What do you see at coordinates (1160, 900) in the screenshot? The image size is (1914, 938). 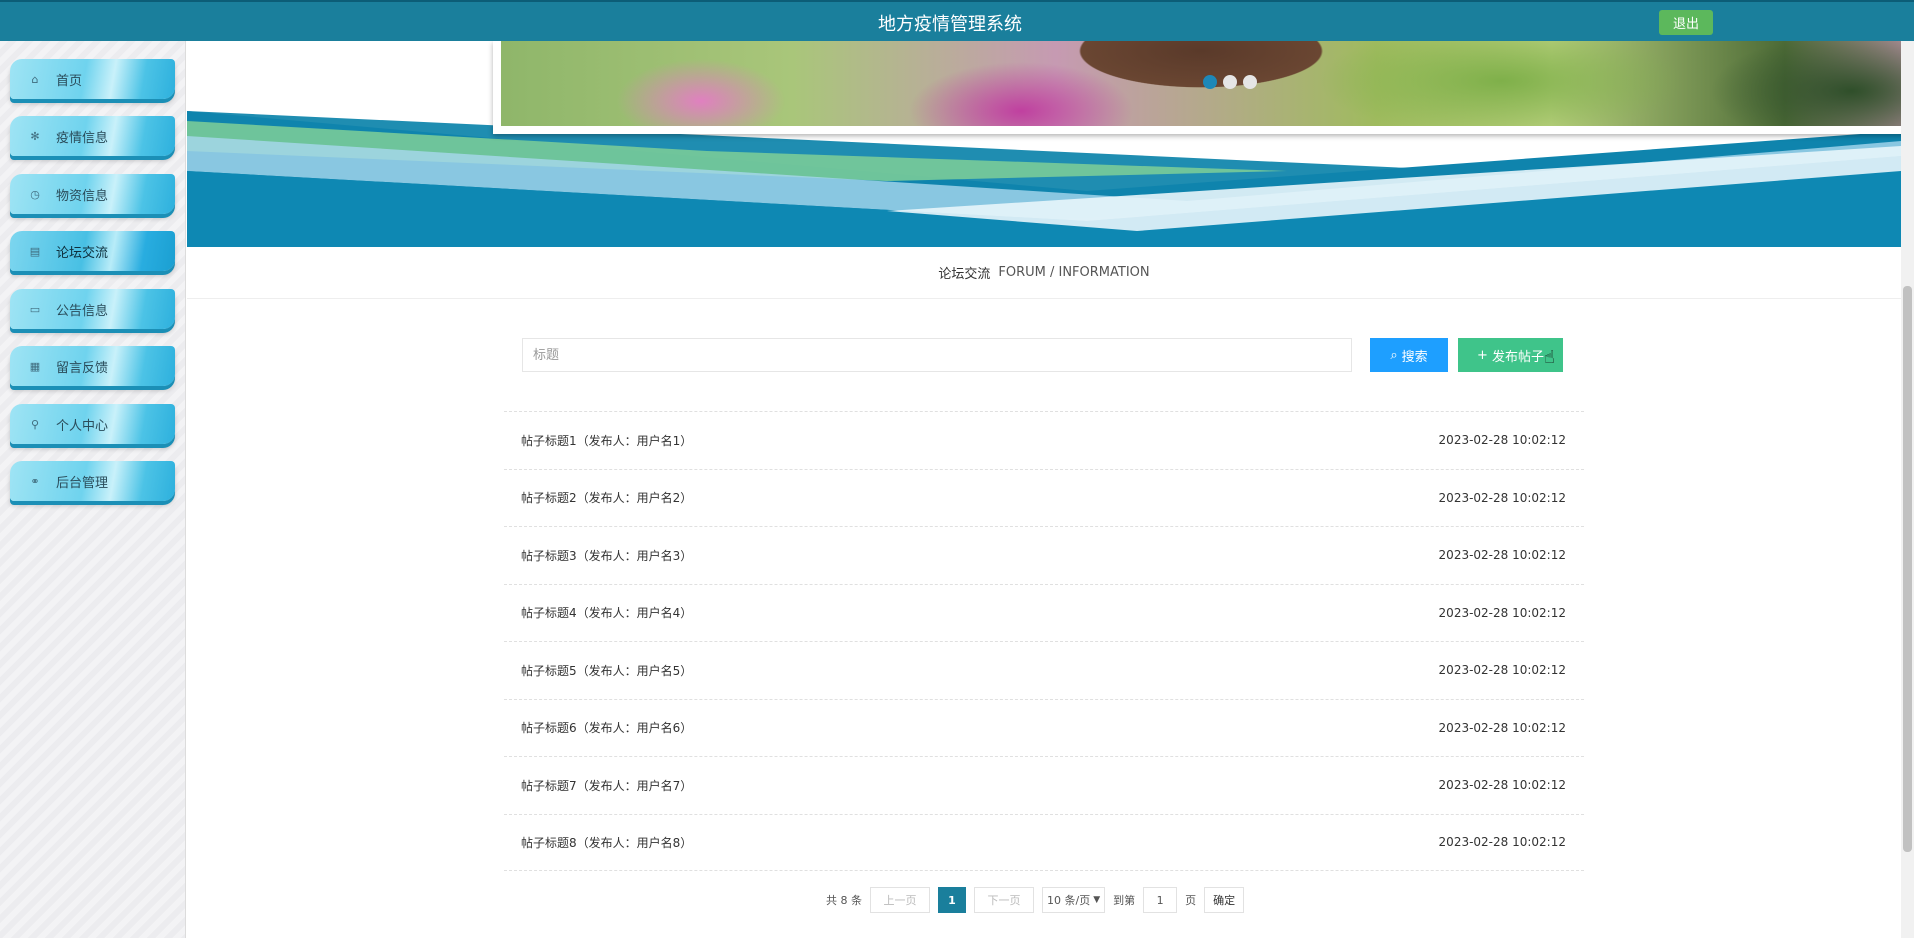 I see `goto-page-input: 1` at bounding box center [1160, 900].